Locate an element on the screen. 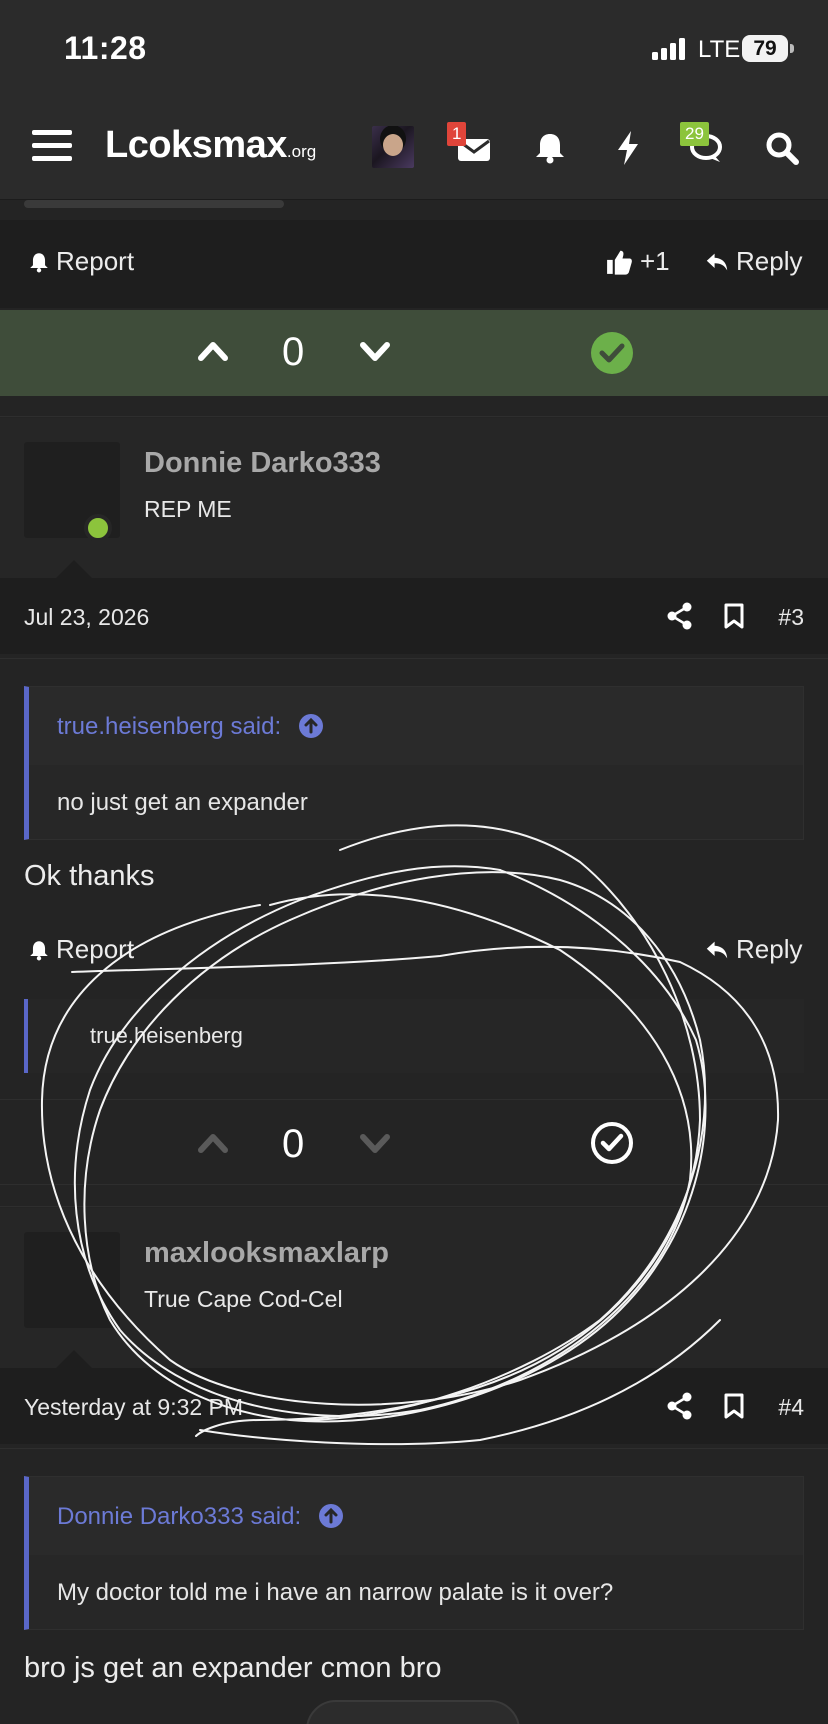  partial-reaction-pill is located at coordinates (413, 1712).